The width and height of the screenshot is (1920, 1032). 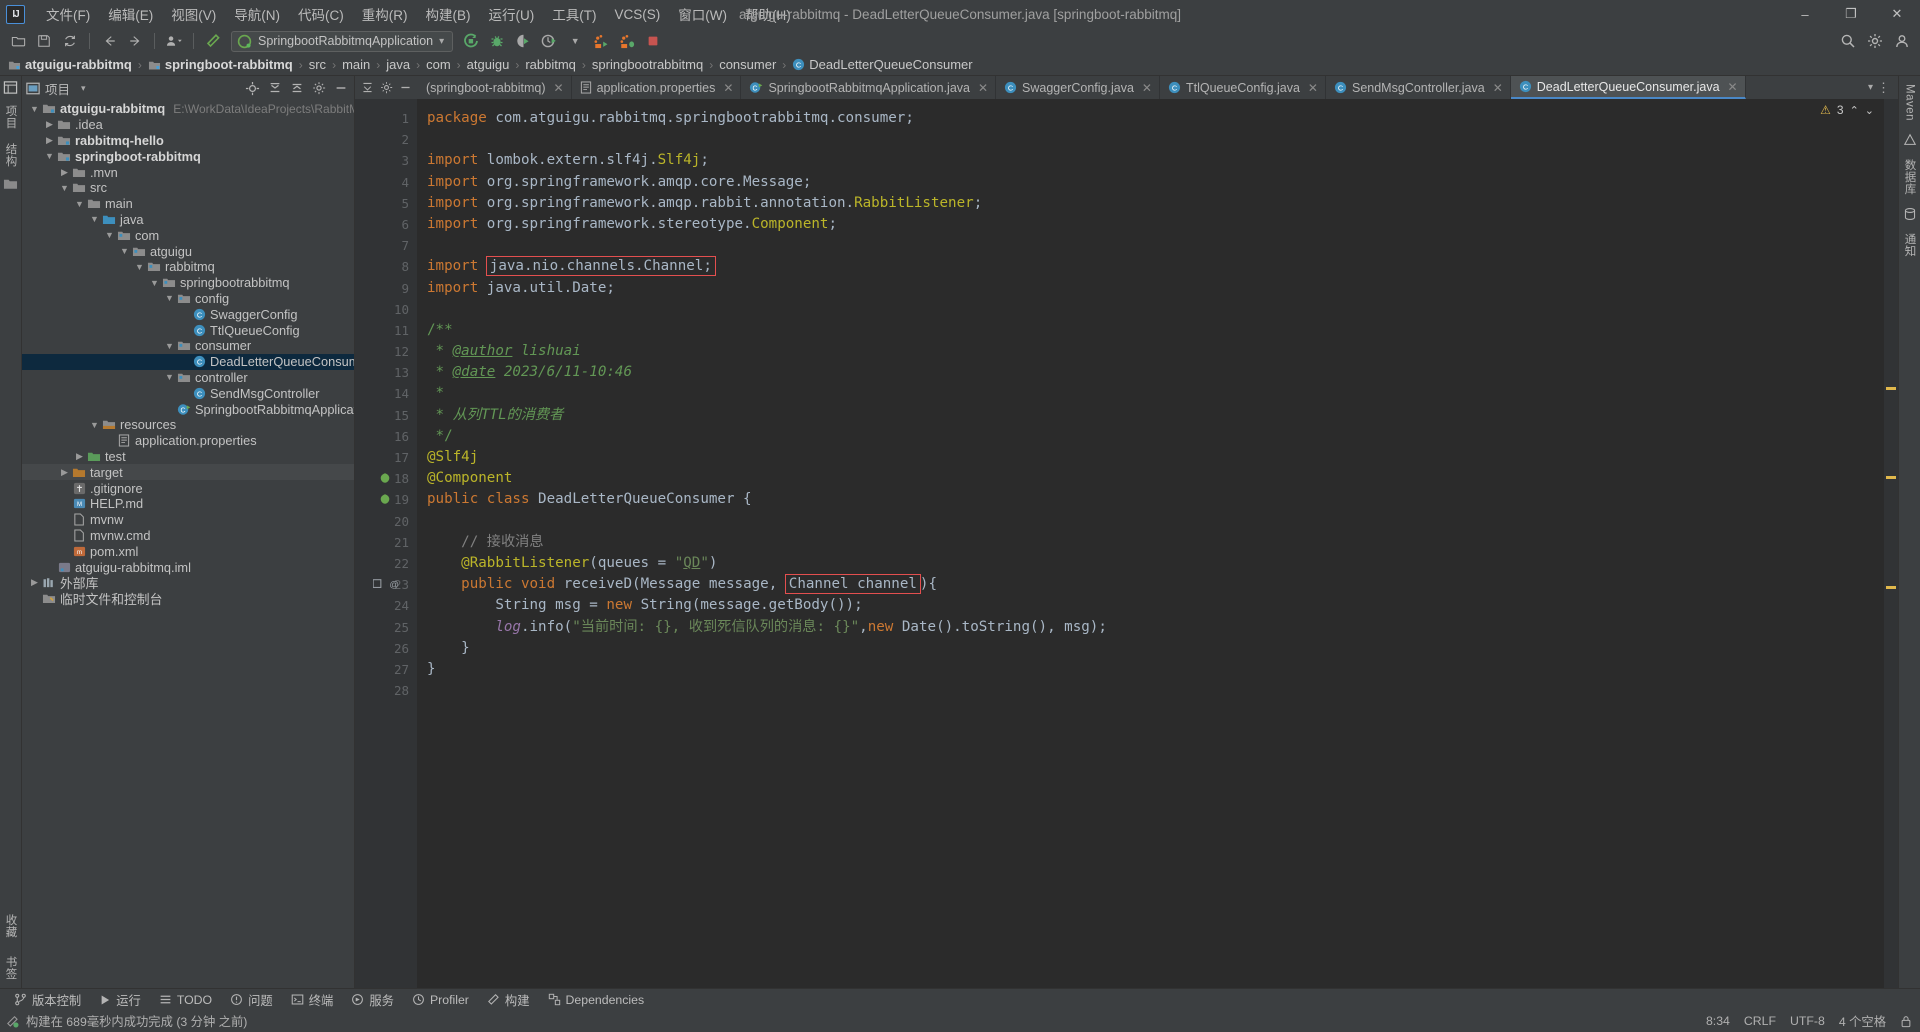 What do you see at coordinates (257, 14) in the screenshot?
I see `menu-navigate: 导航(N)` at bounding box center [257, 14].